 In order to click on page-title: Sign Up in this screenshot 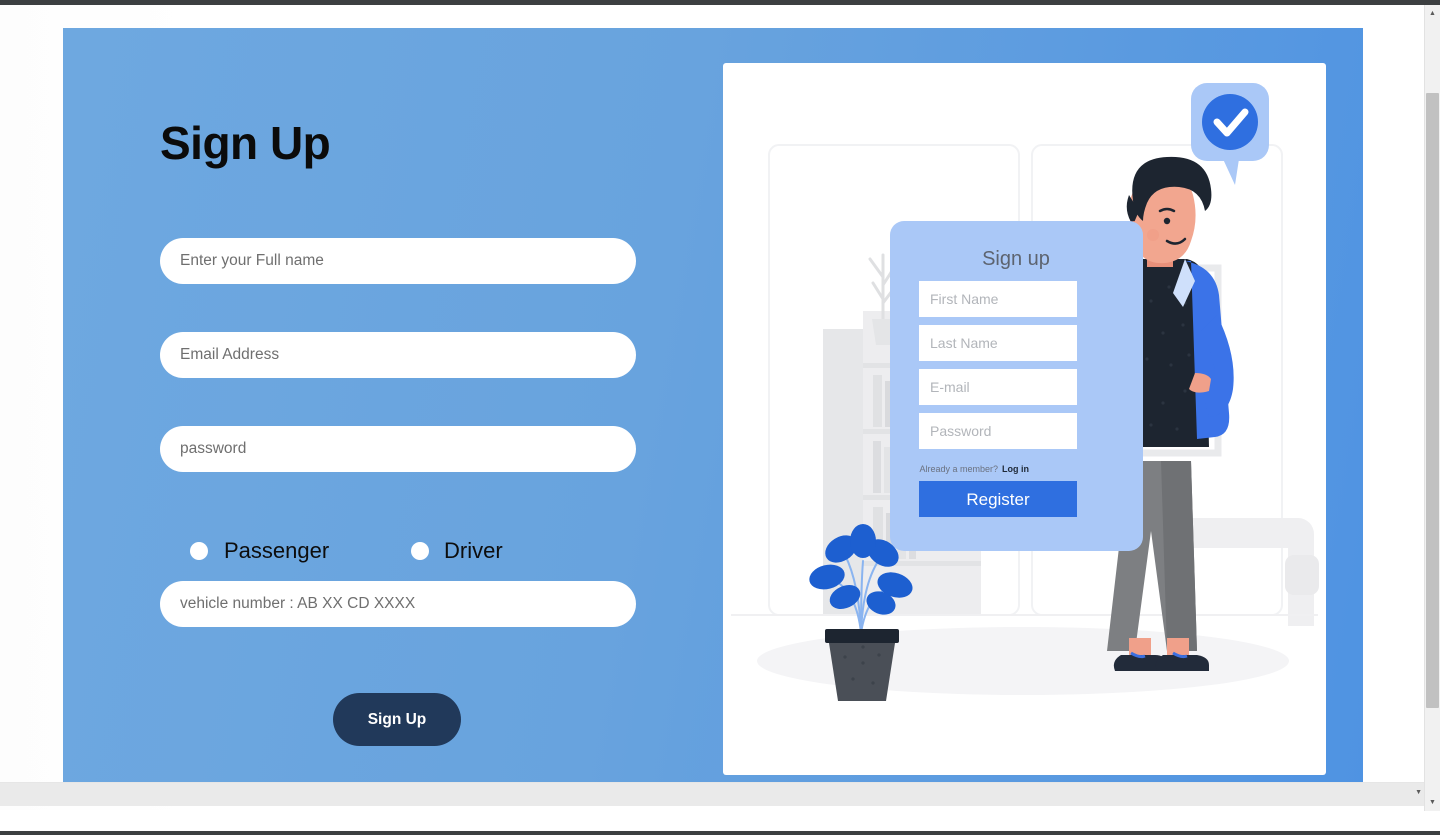, I will do `click(245, 143)`.